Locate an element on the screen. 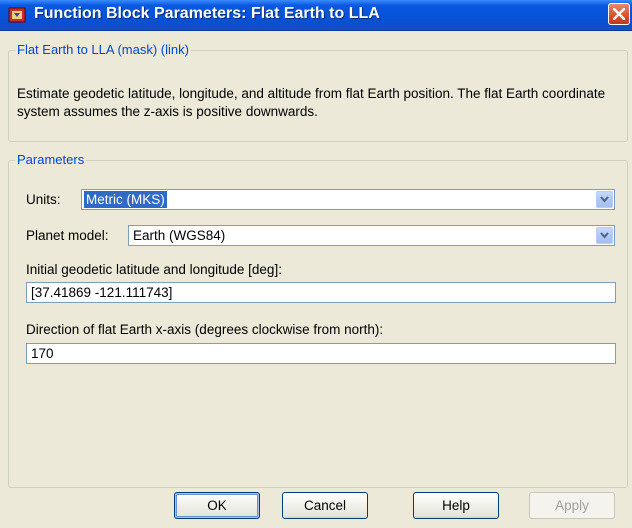 Image resolution: width=632 pixels, height=528 pixels. cancel-button: Cancel is located at coordinates (325, 505).